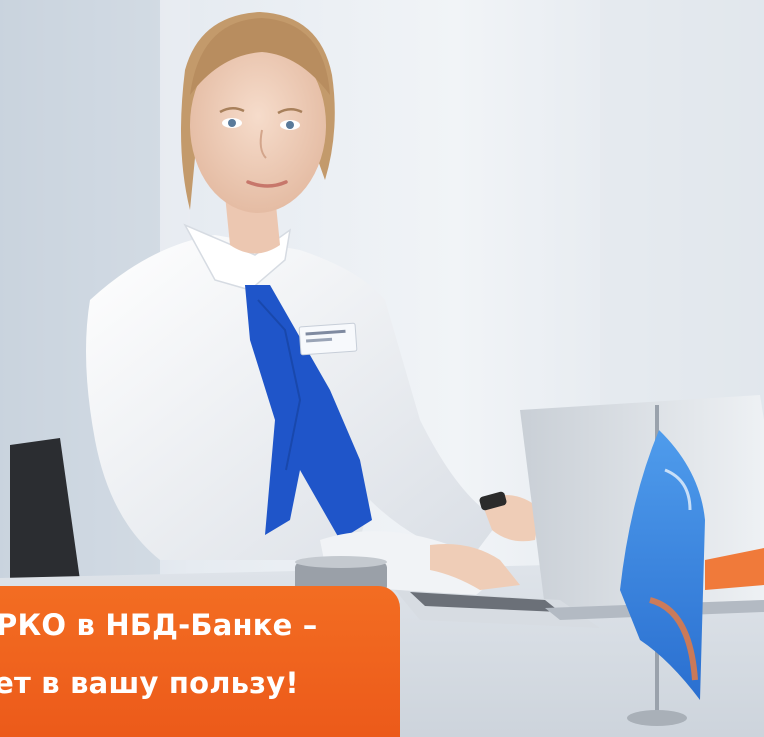 The height and width of the screenshot is (737, 764). I want to click on banner-headline-line2: чет в вашу пользу!, so click(149, 683).